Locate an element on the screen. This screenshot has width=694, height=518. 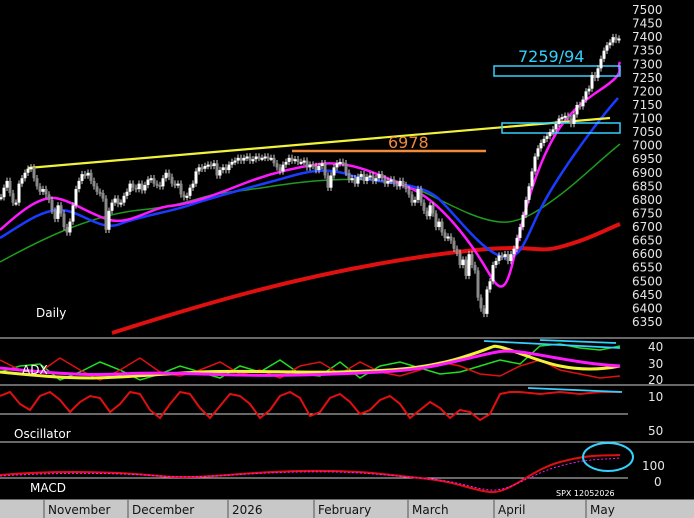
price-tick-label: 7250 is located at coordinates (647, 78).